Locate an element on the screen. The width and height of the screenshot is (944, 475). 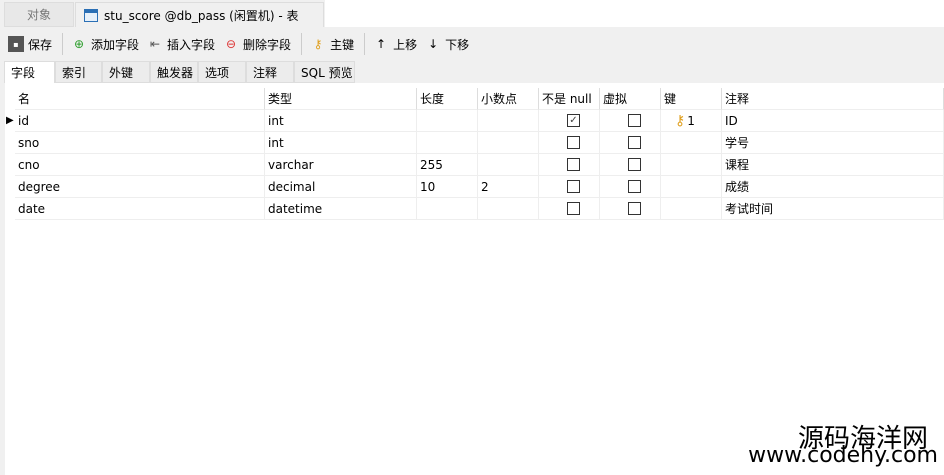
move-up-button: ↑ 上移 is located at coordinates (395, 44).